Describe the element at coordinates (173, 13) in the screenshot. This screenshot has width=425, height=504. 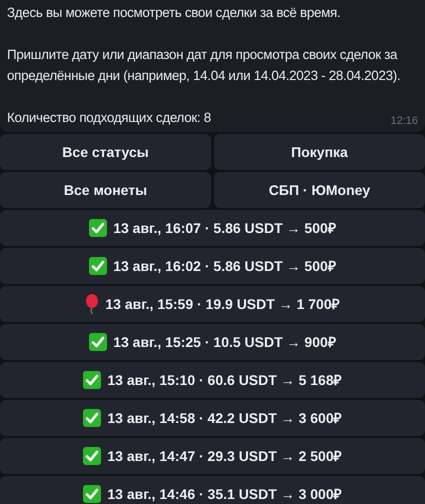
I see `message-text: Здесь вы можете посмотреть свои сделки за всё время.` at that location.